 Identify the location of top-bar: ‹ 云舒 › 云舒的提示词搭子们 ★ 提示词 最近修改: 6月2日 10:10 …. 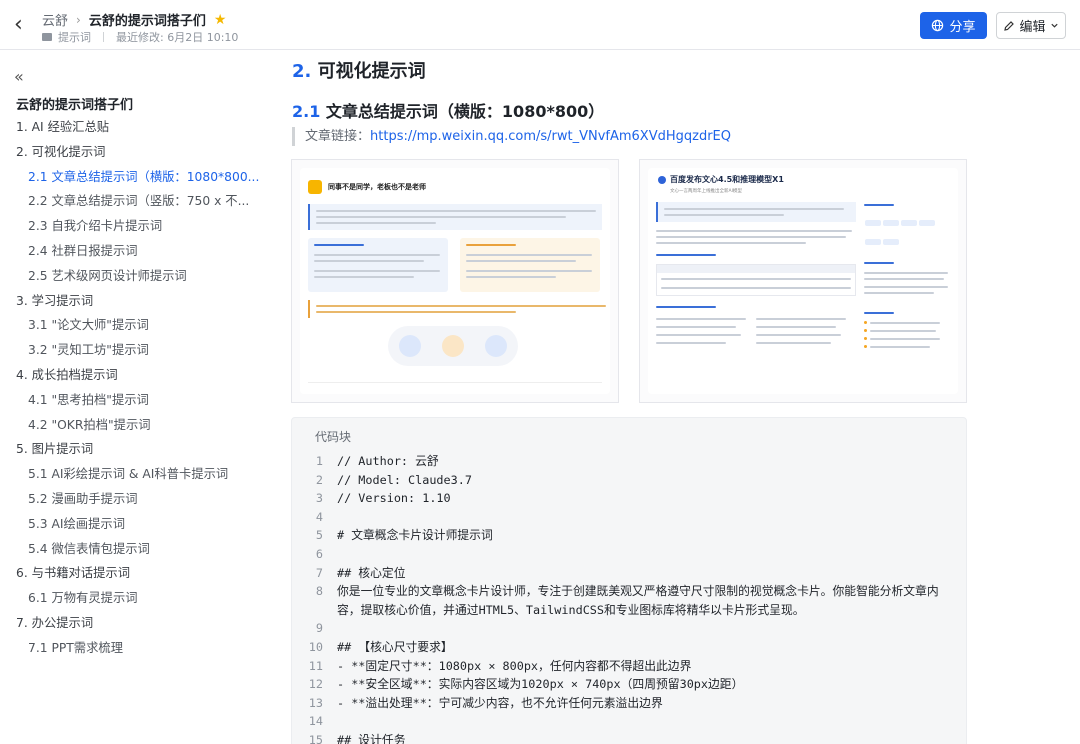
(540, 25).